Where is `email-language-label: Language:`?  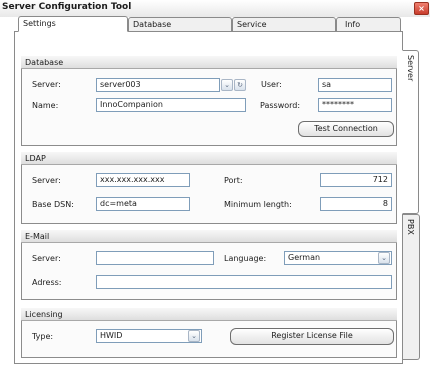 email-language-label: Language: is located at coordinates (245, 258).